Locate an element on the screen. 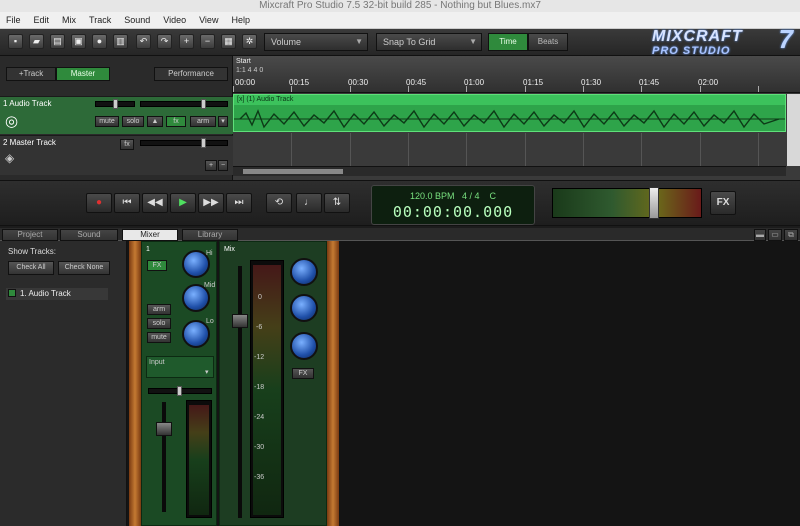 The image size is (800, 526). open-recent-icon: ▤ is located at coordinates (57, 41).